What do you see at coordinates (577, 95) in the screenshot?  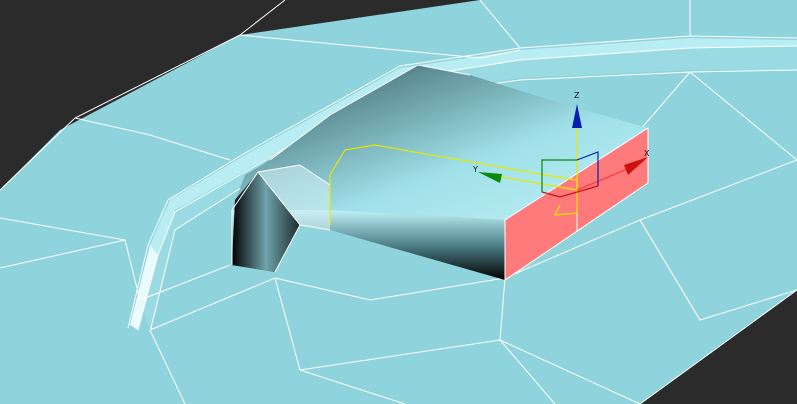 I see `gizmo-z-label: Z` at bounding box center [577, 95].